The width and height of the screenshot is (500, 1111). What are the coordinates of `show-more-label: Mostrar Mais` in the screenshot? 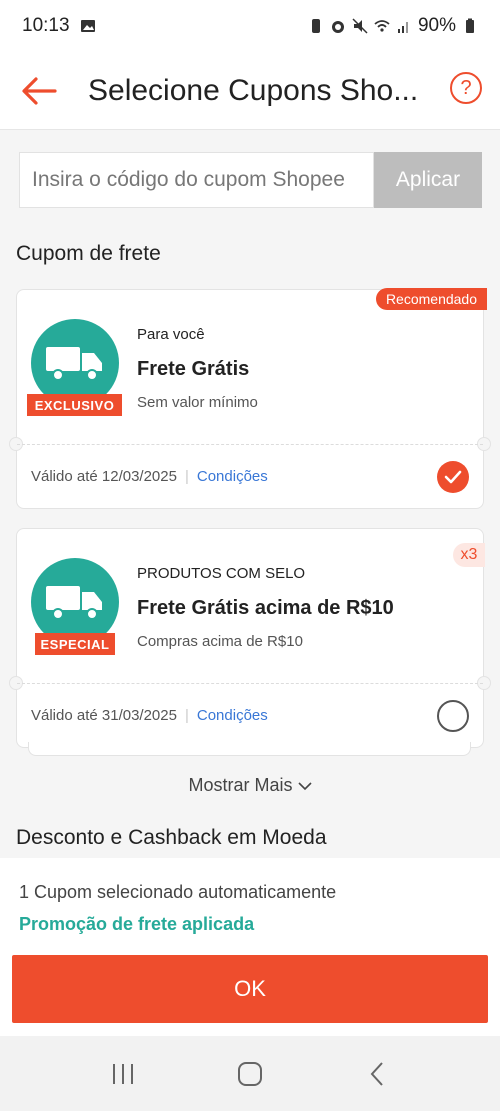 It's located at (240, 785).